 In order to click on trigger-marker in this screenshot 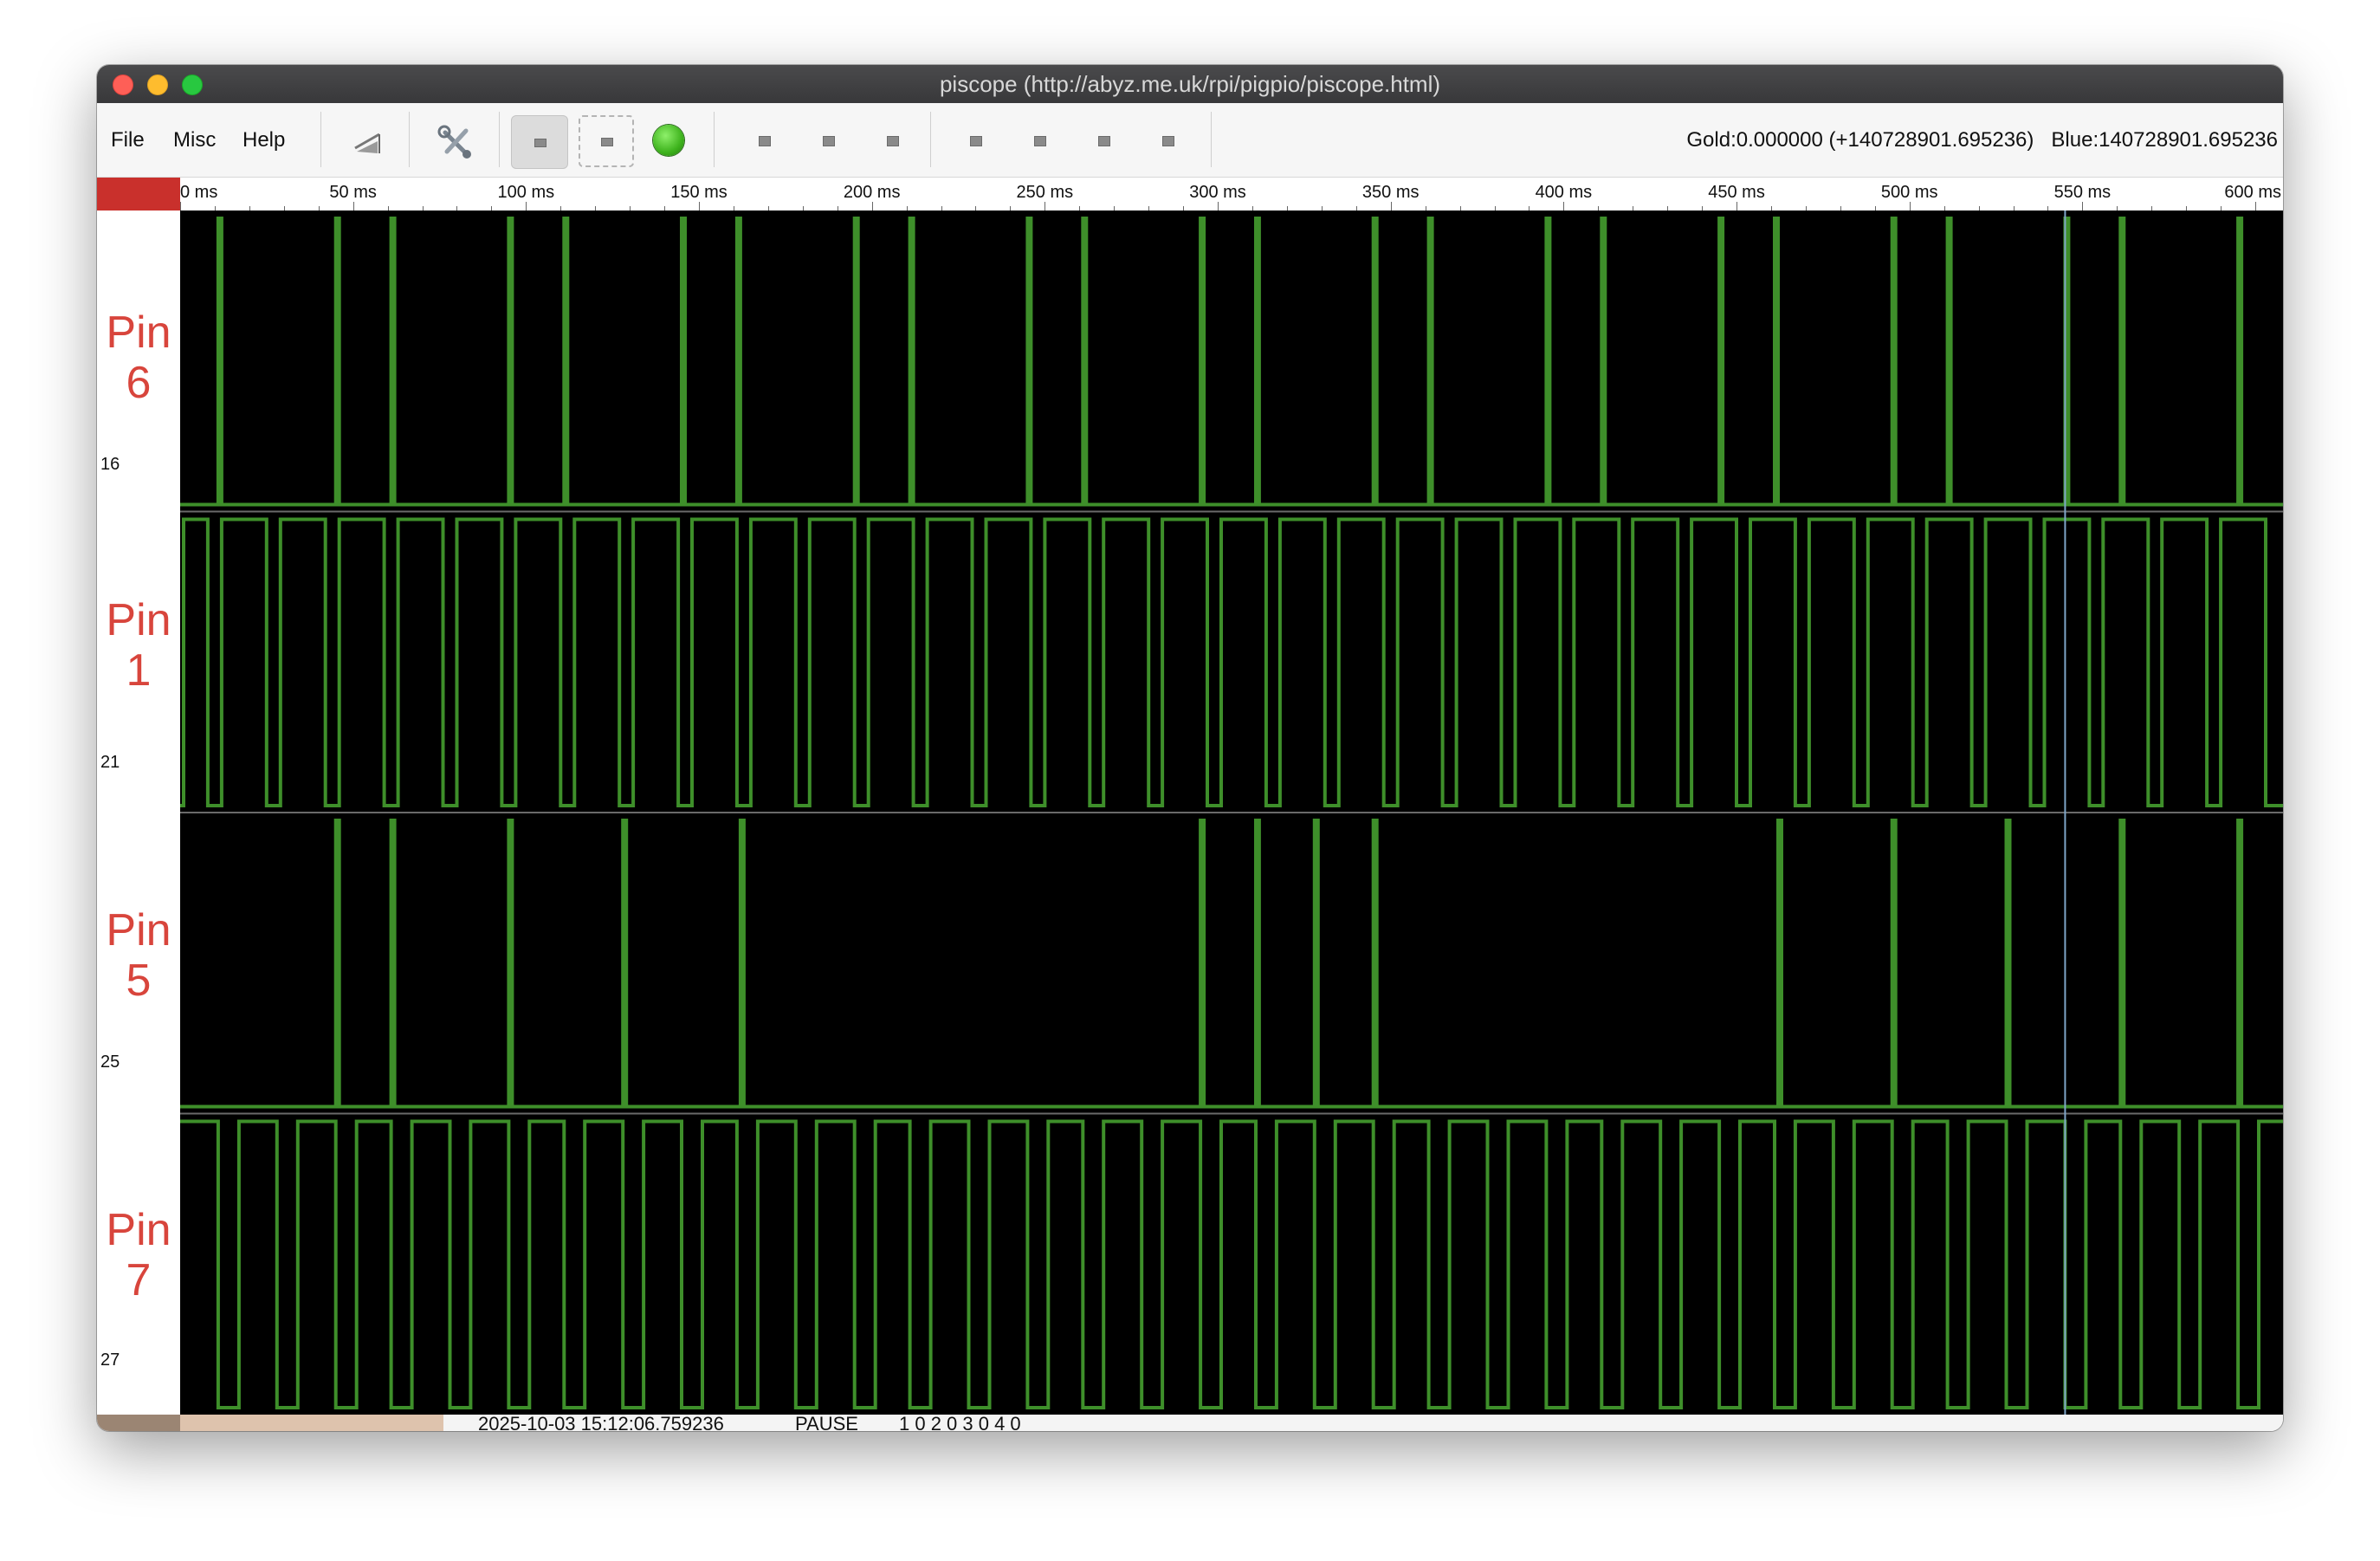, I will do `click(138, 195)`.